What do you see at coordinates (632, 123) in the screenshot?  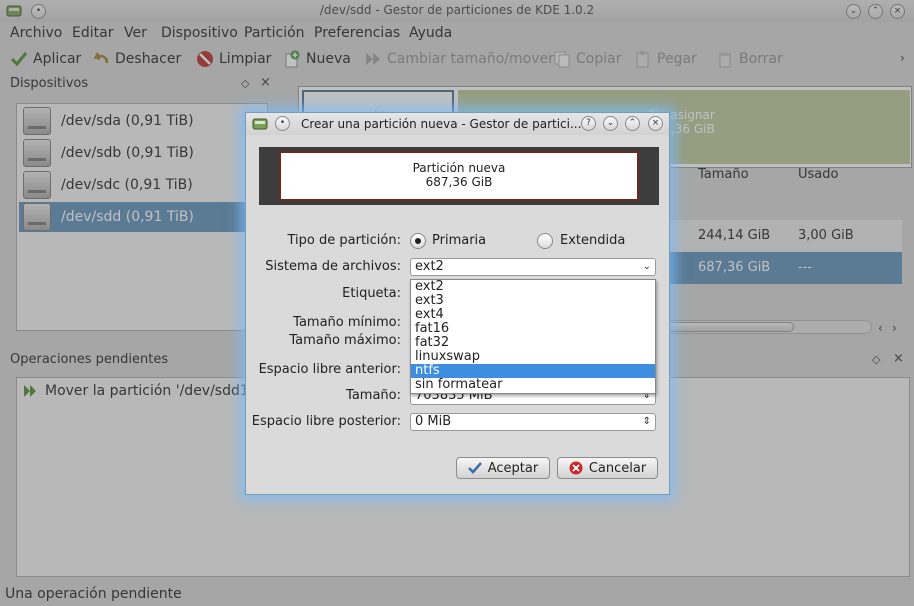 I see `maximize-icon: ⌃` at bounding box center [632, 123].